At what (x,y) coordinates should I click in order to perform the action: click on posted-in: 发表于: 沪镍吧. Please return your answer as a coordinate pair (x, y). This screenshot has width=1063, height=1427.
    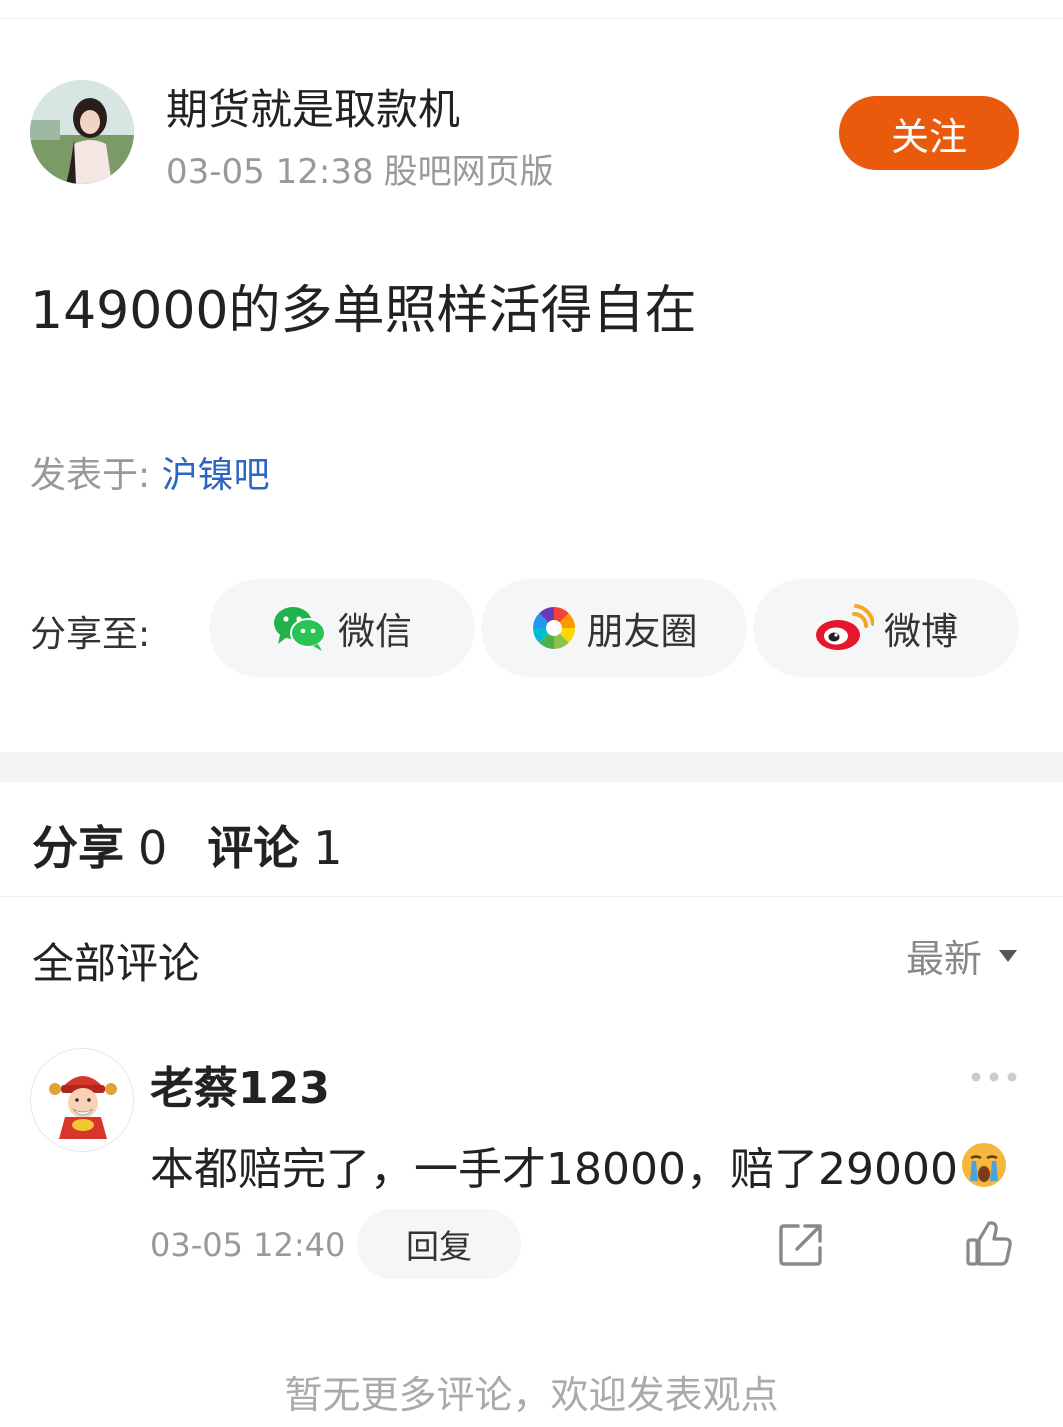
    Looking at the image, I should click on (150, 472).